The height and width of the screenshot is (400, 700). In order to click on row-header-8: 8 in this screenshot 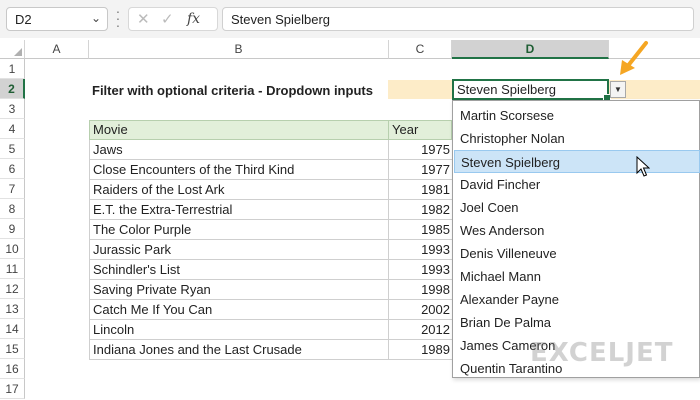, I will do `click(12, 209)`.